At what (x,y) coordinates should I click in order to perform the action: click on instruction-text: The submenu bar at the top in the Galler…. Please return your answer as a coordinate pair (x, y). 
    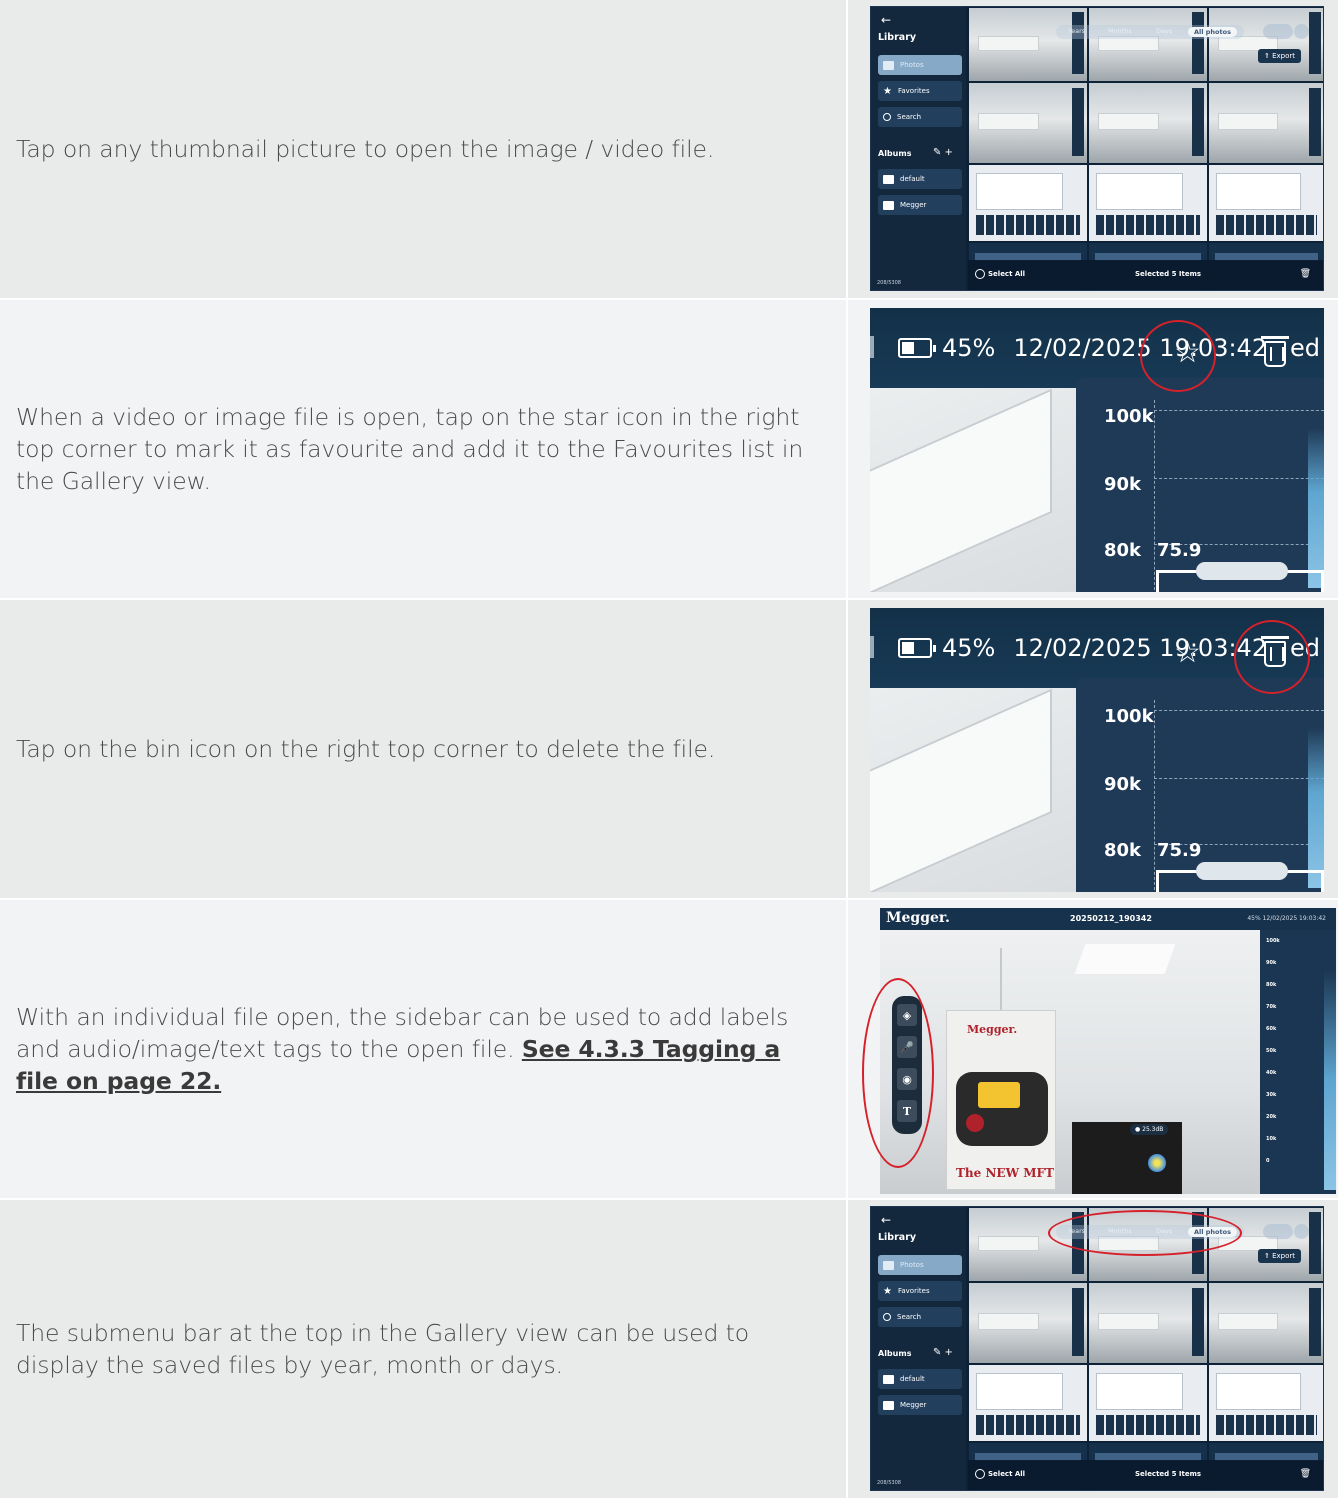
    Looking at the image, I should click on (383, 1349).